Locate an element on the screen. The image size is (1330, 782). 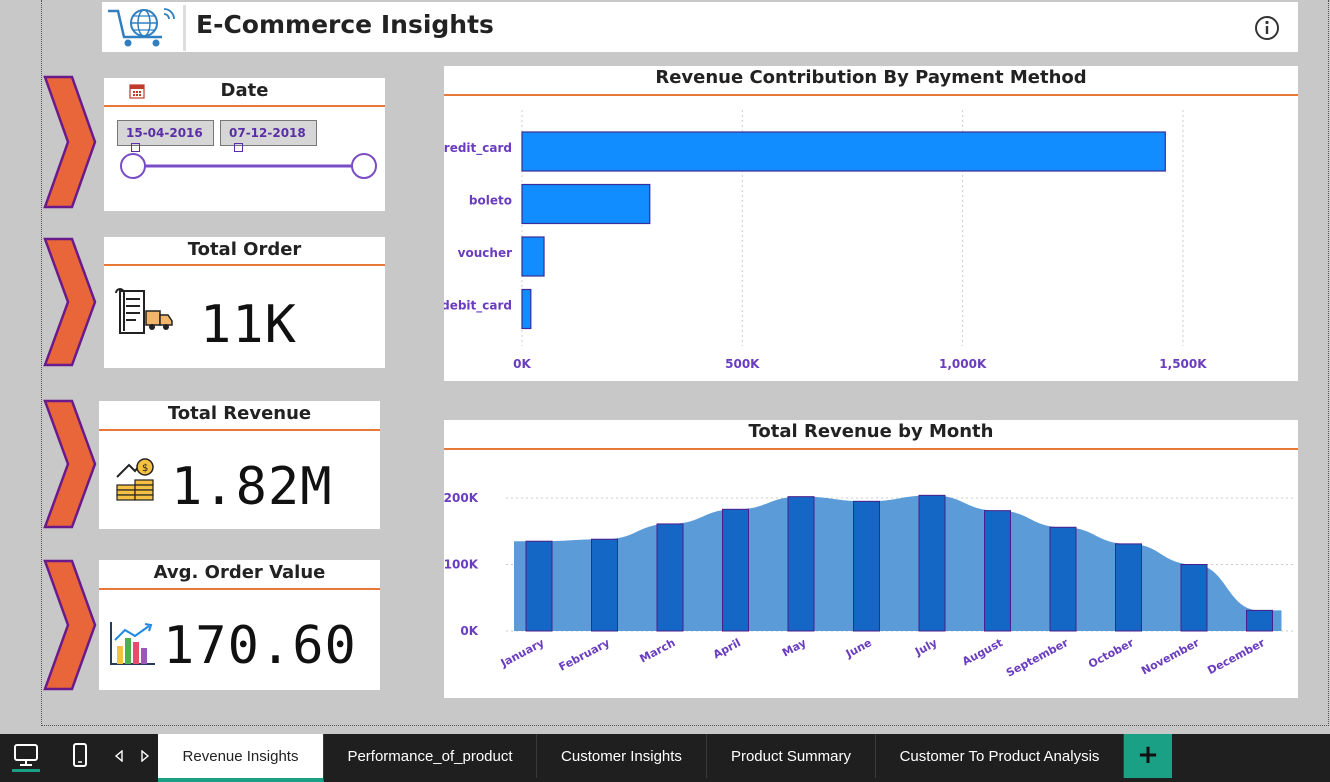
kpi-title: Avg. Order Value is located at coordinates (239, 572).